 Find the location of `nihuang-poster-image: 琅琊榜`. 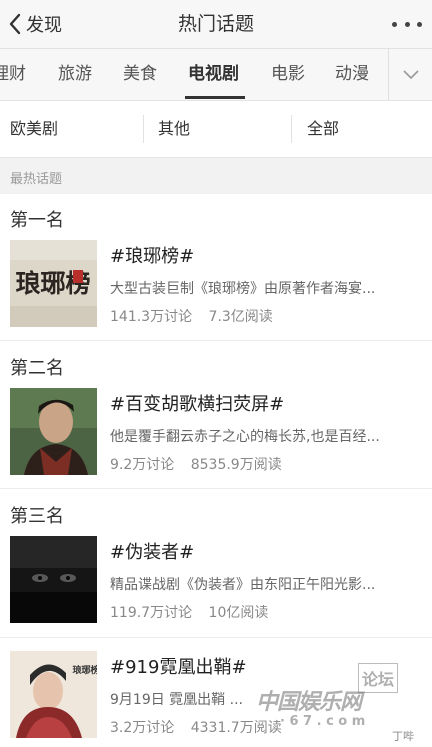

nihuang-poster-image: 琅琊榜 is located at coordinates (53, 694).